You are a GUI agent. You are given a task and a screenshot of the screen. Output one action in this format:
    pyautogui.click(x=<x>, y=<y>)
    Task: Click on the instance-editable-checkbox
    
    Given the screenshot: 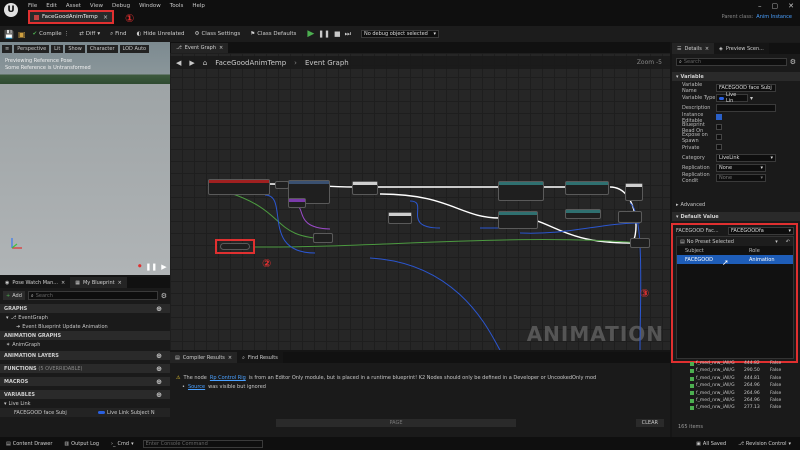 What is the action you would take?
    pyautogui.click(x=719, y=117)
    